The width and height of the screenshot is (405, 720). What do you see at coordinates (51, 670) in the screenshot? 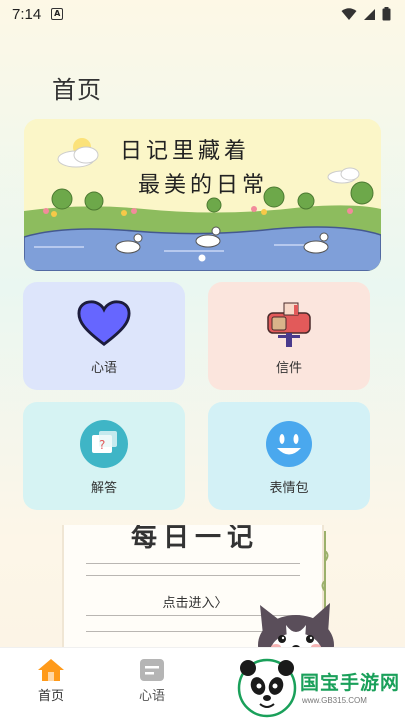
I see `home-icon` at bounding box center [51, 670].